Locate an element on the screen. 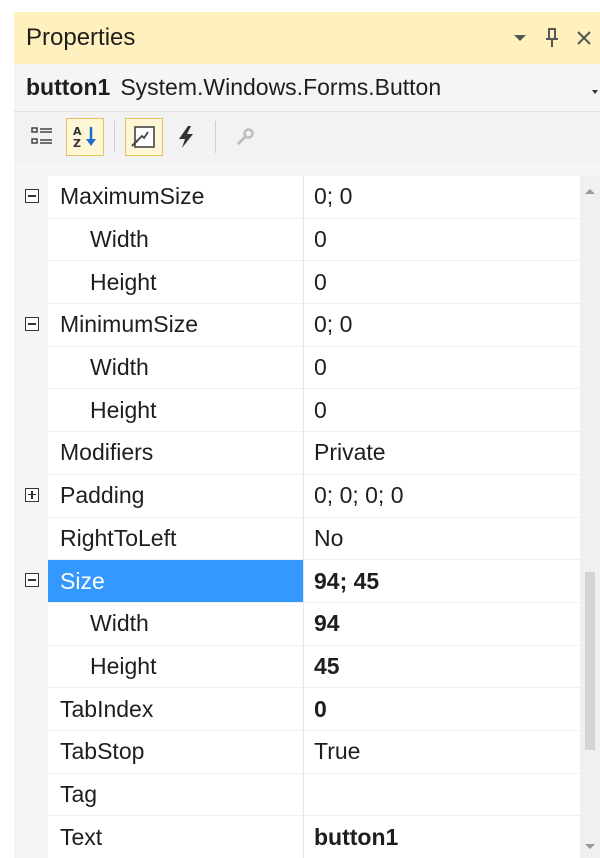 This screenshot has height=858, width=600. property-row: Text button1 is located at coordinates (297, 837).